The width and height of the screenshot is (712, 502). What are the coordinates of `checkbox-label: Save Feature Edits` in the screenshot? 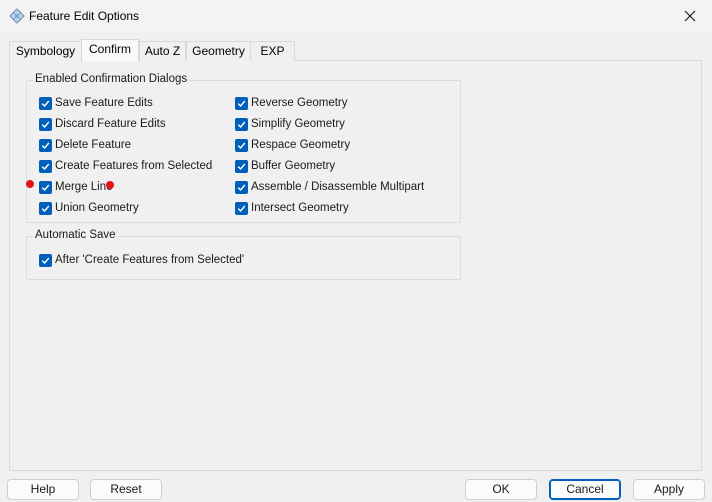 It's located at (104, 103).